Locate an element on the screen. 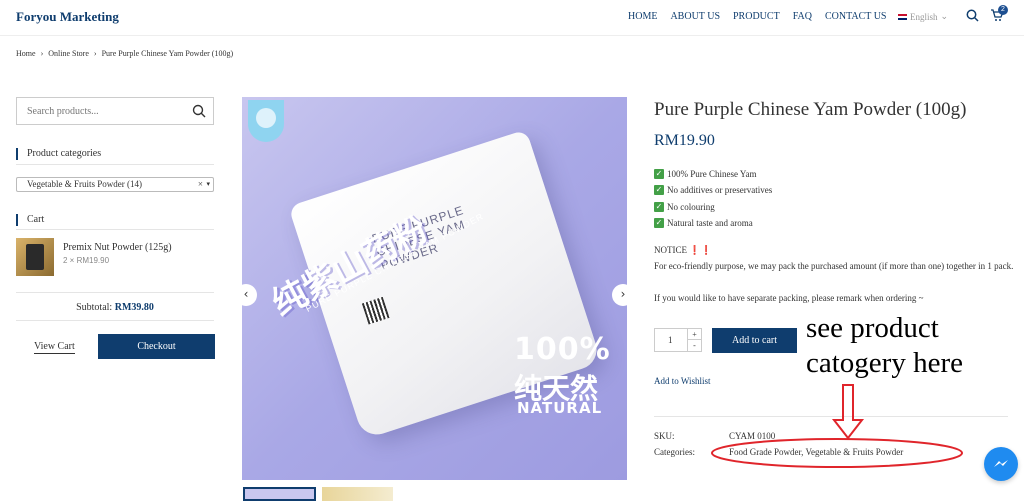 The width and height of the screenshot is (1024, 501). annotation-ellipse-icon is located at coordinates (837, 453).